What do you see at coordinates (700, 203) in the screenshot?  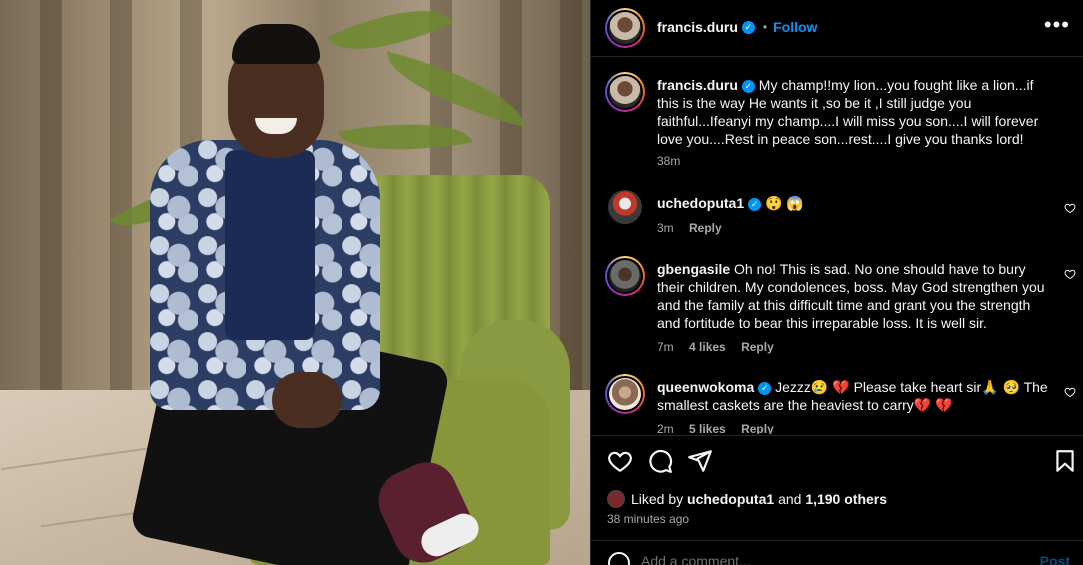 I see `comment-username: uchedoputa1` at bounding box center [700, 203].